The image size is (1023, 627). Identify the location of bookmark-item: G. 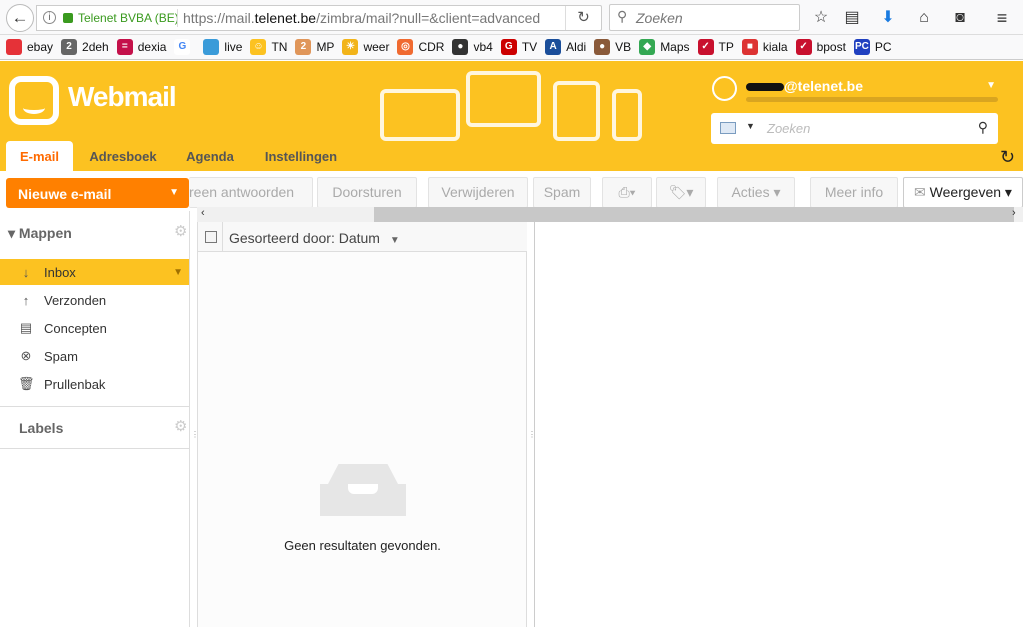
(184, 47).